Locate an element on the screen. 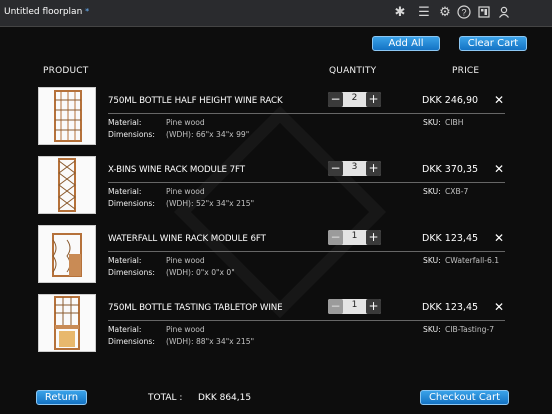 The image size is (552, 414). document-title: Untitled floorplan * is located at coordinates (46, 12).